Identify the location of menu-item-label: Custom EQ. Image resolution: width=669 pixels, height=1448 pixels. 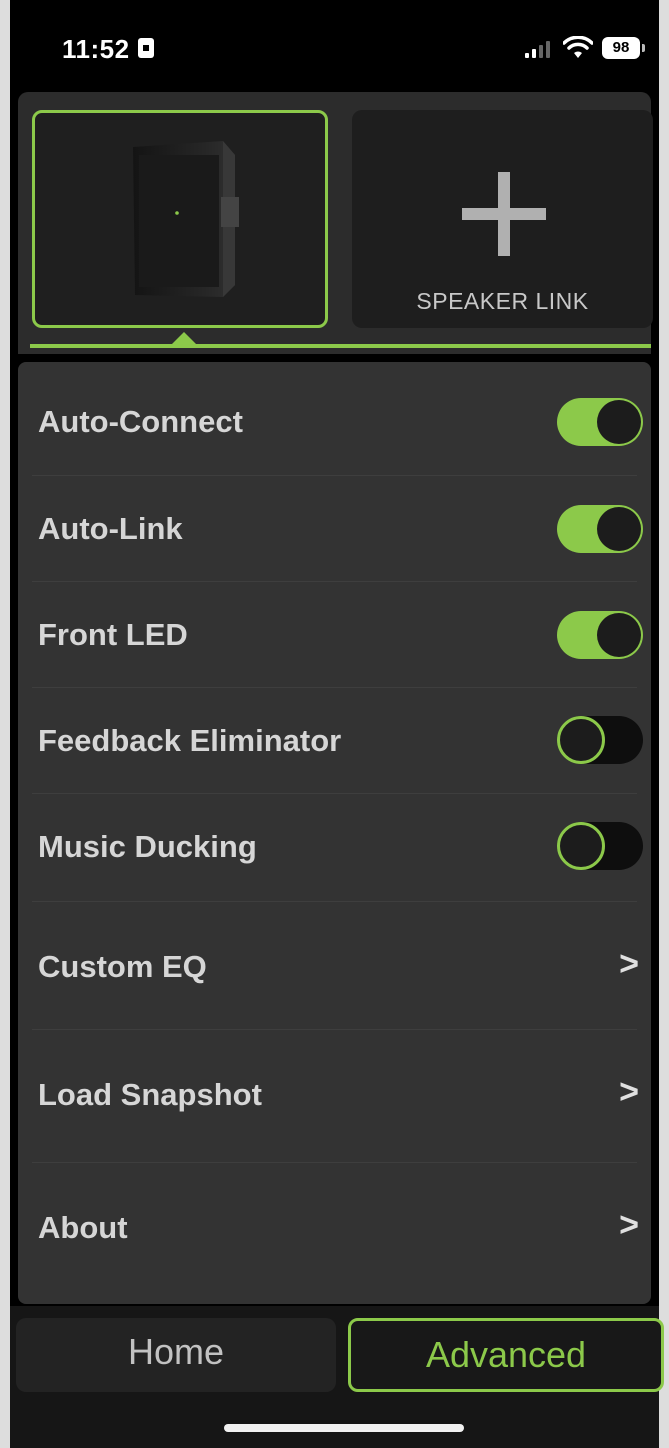
(122, 966).